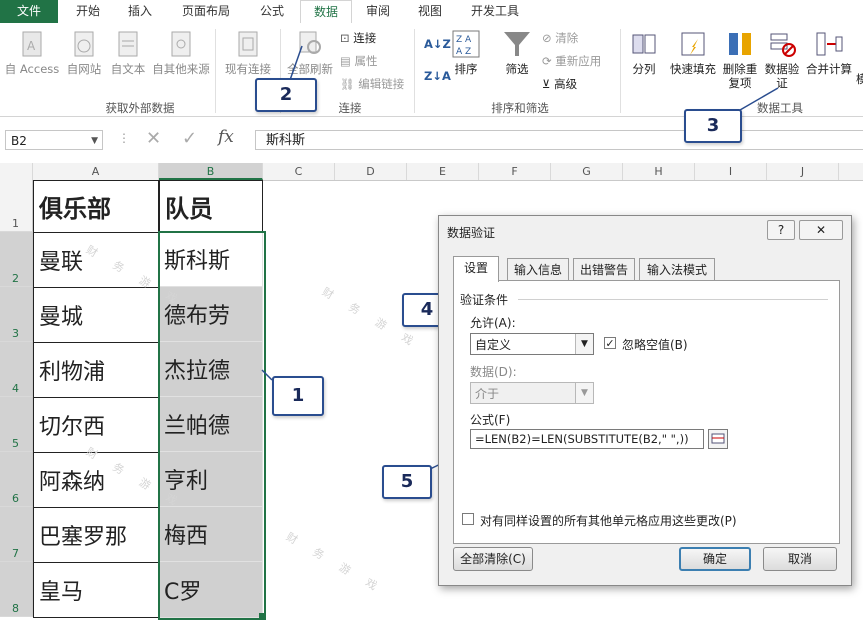 The height and width of the screenshot is (628, 863). What do you see at coordinates (610, 343) in the screenshot?
I see `ignore-blank-checkbox: ✓` at bounding box center [610, 343].